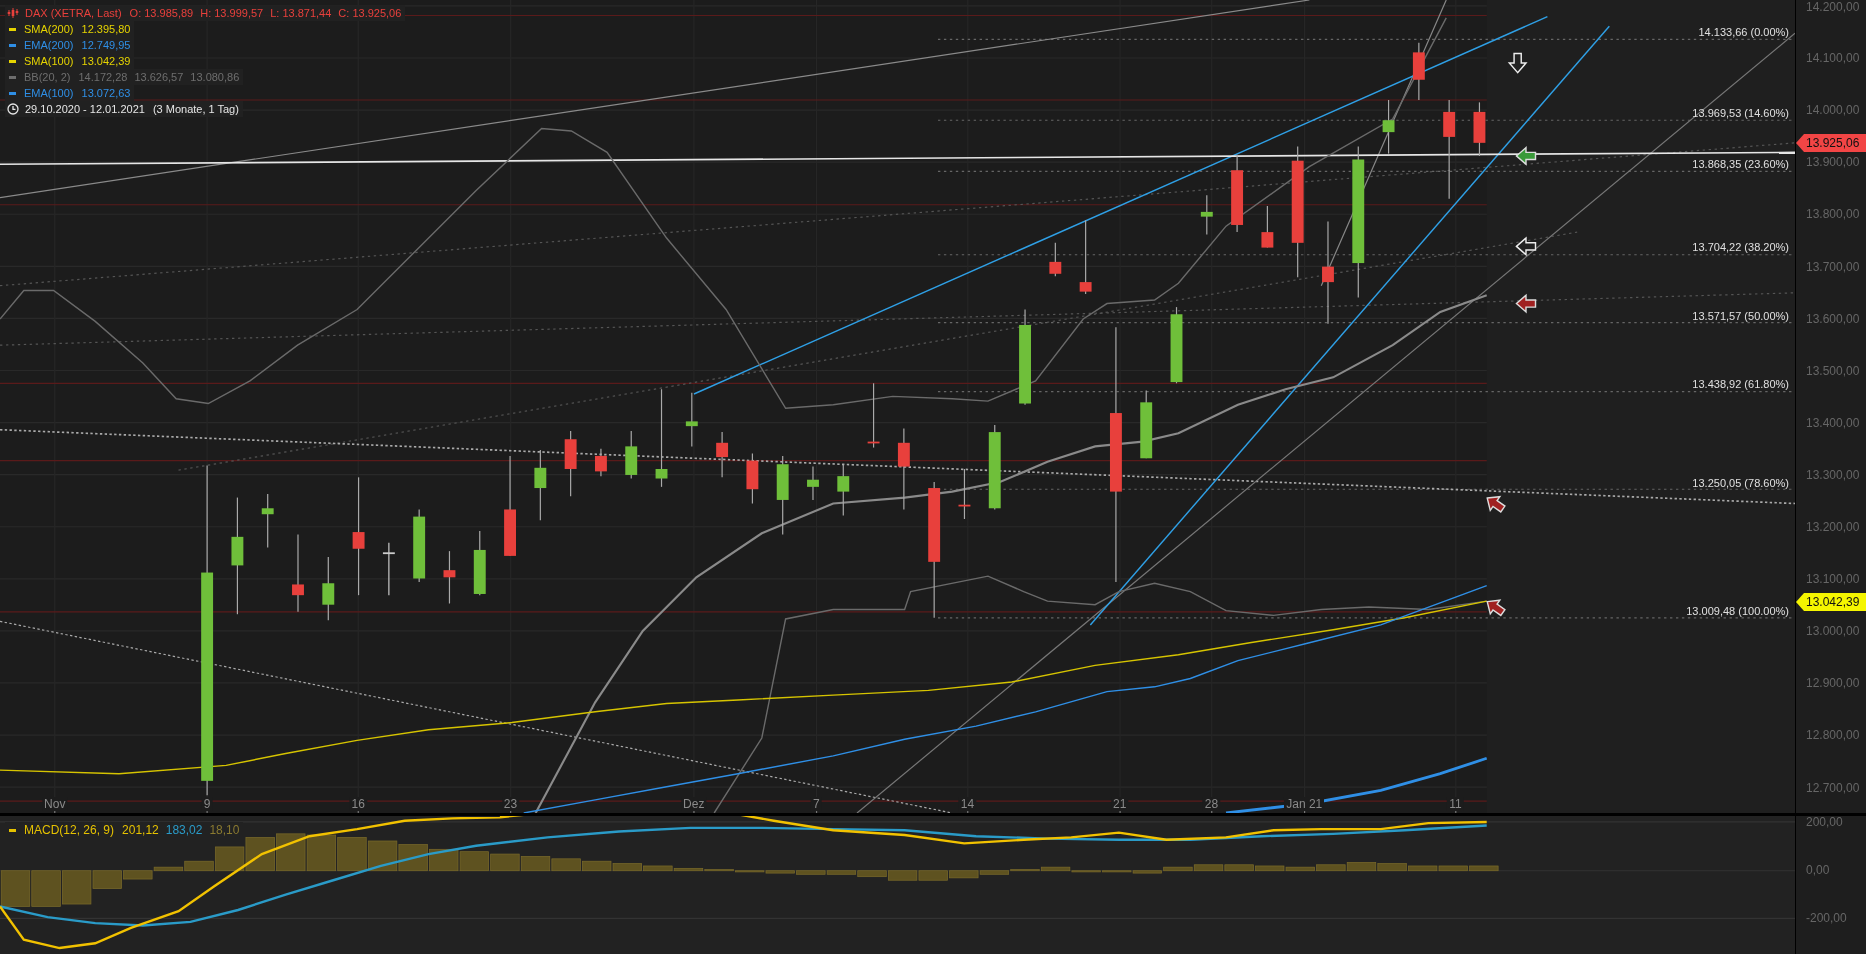  What do you see at coordinates (1824, 822) in the screenshot?
I see `macd-axis-label: 200,00` at bounding box center [1824, 822].